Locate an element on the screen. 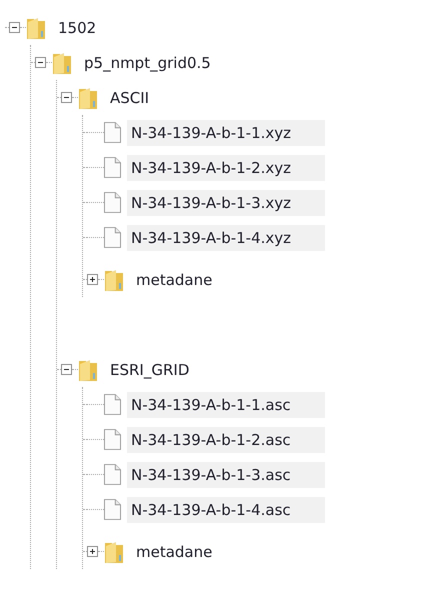  file-item: N-34-139-A-b-1-2.asc is located at coordinates (226, 439).